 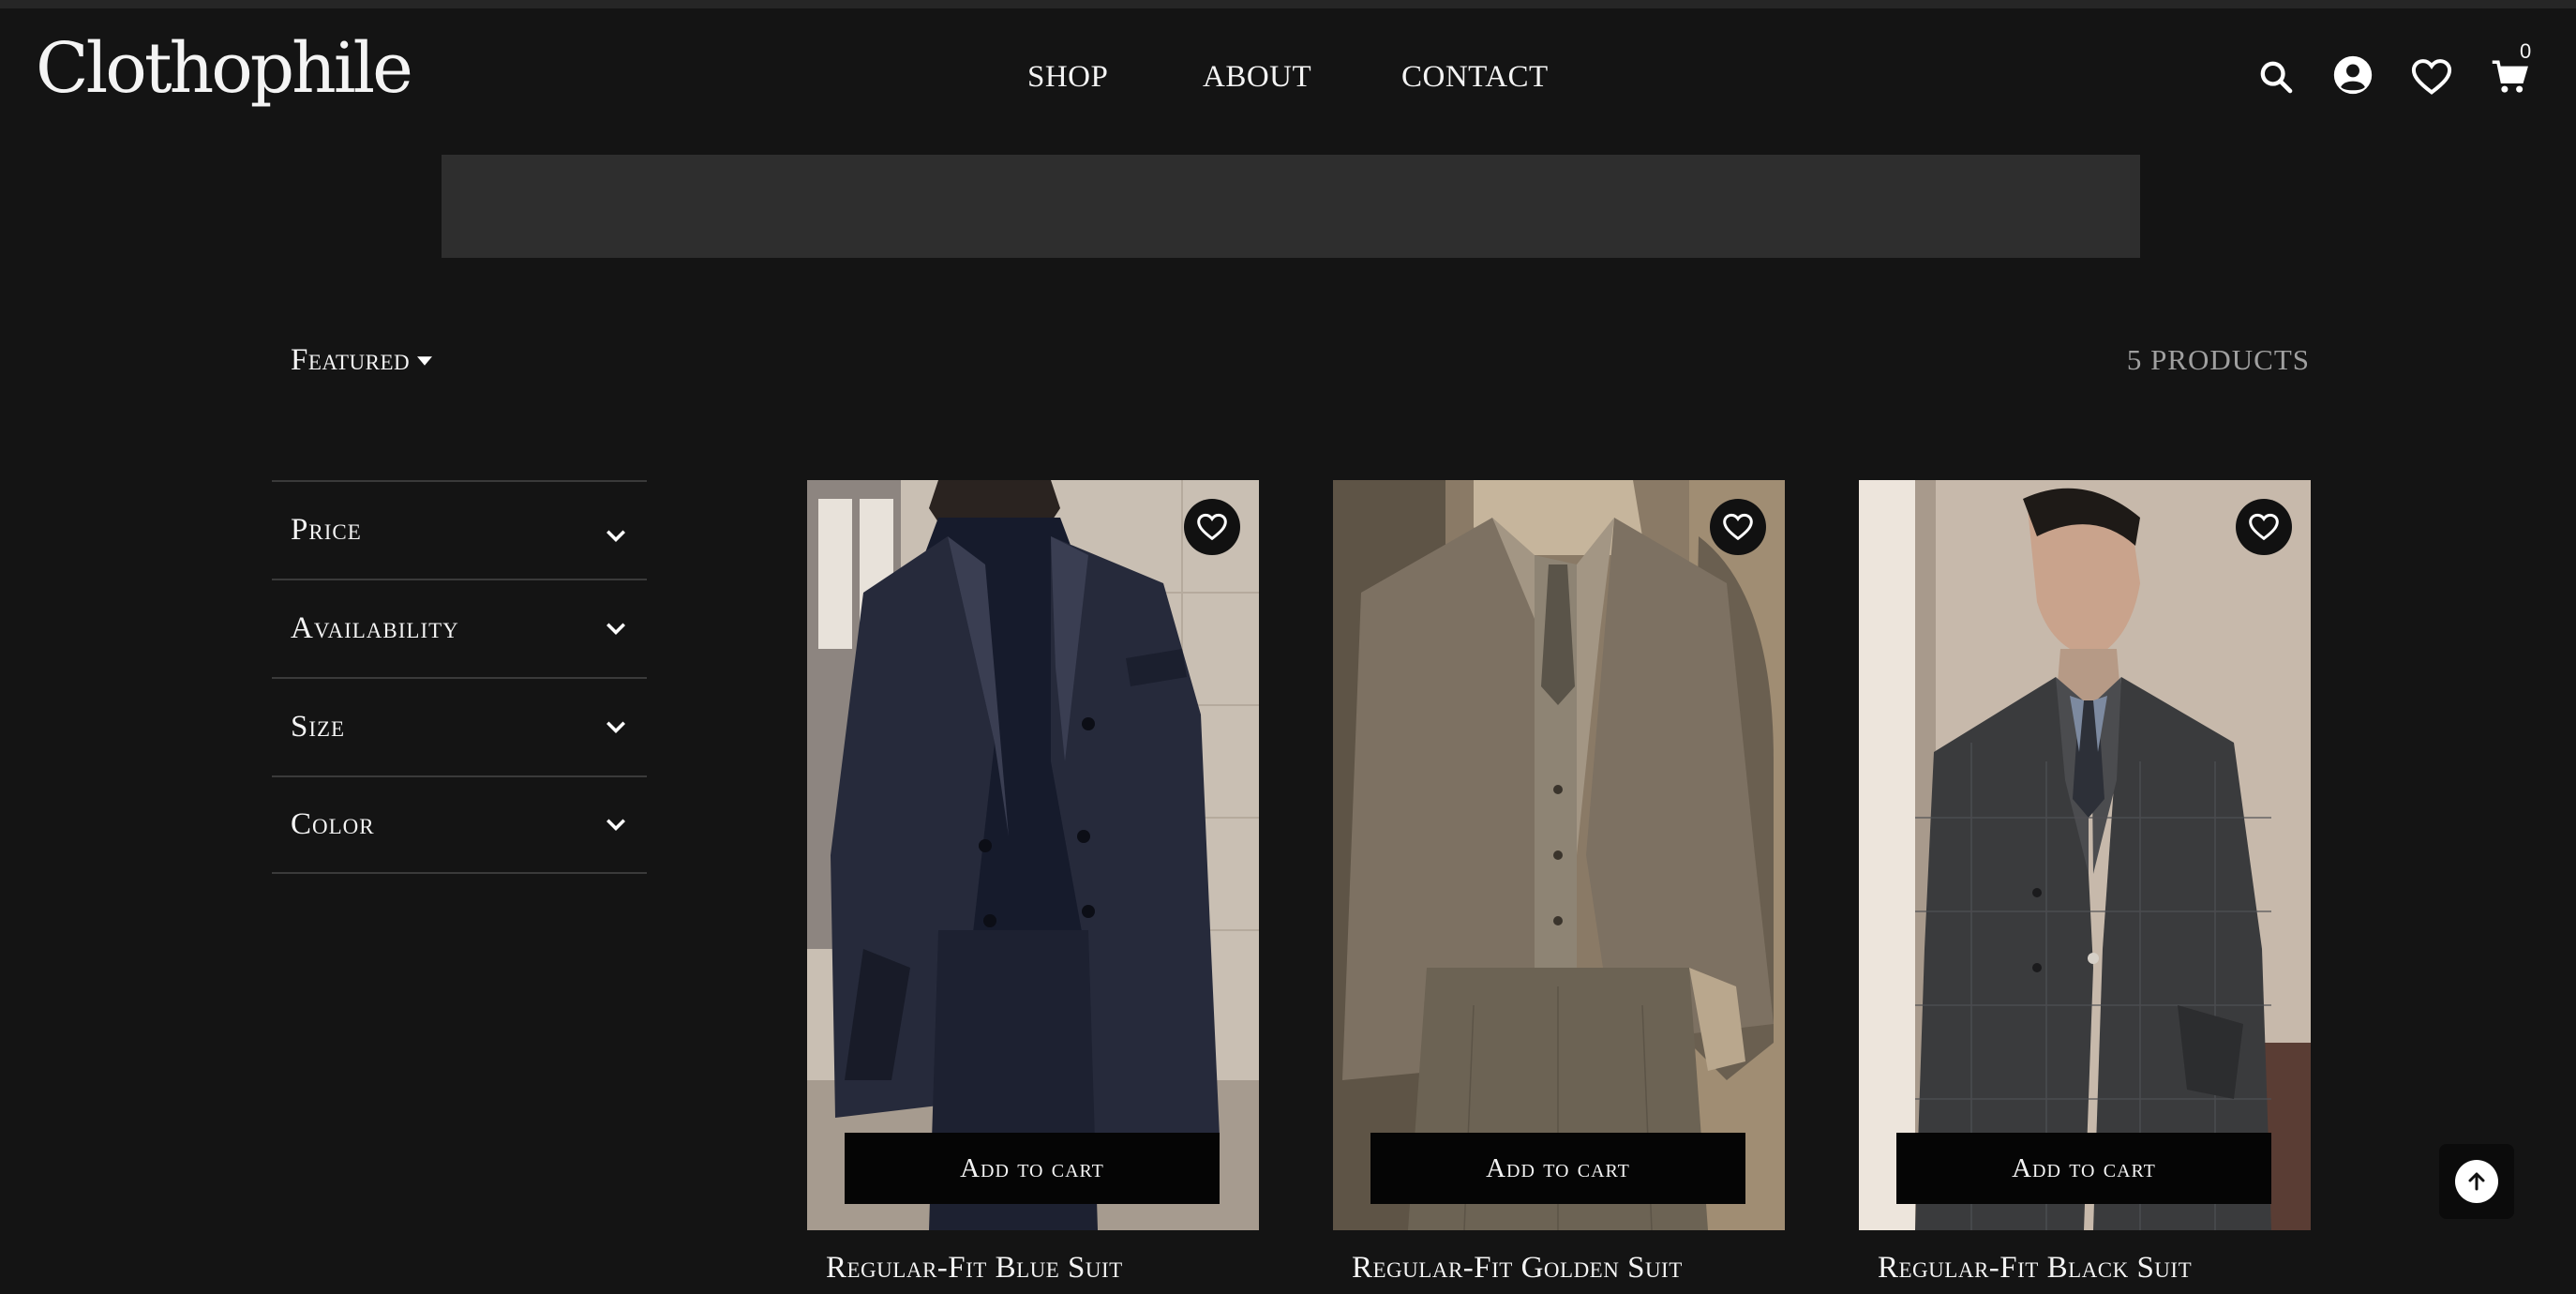 I want to click on filter-availability: Availability, so click(x=460, y=628).